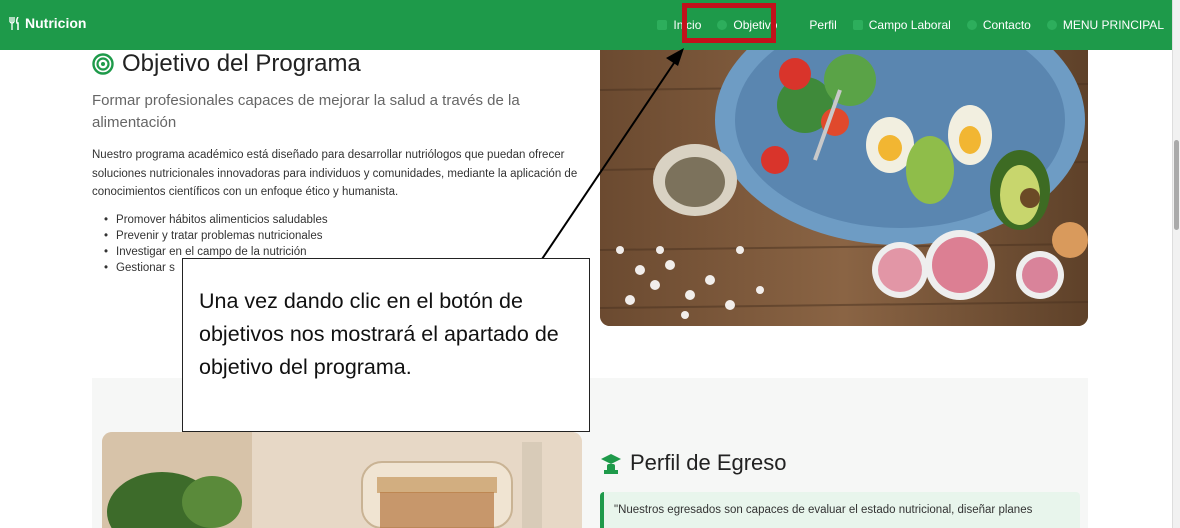 Image resolution: width=1180 pixels, height=528 pixels. I want to click on home-icon, so click(662, 25).